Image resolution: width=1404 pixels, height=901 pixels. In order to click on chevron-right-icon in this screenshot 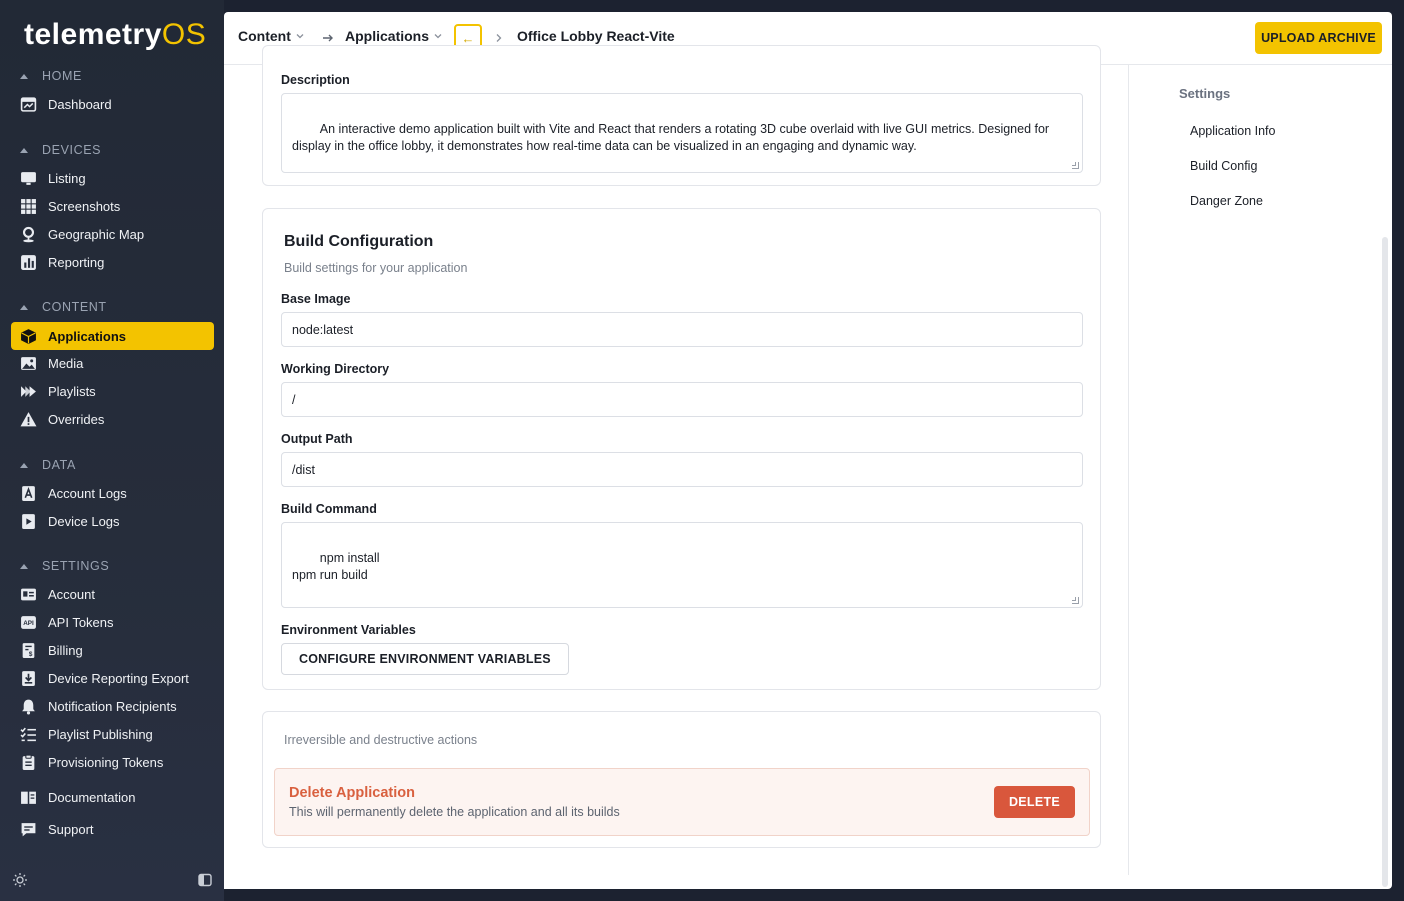, I will do `click(499, 38)`.